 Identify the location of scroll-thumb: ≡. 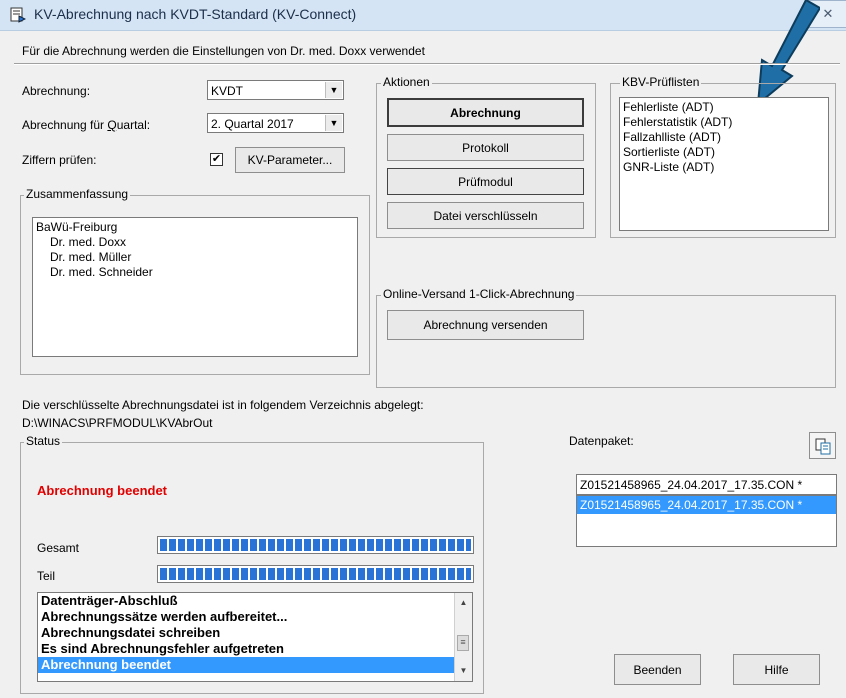
(463, 643).